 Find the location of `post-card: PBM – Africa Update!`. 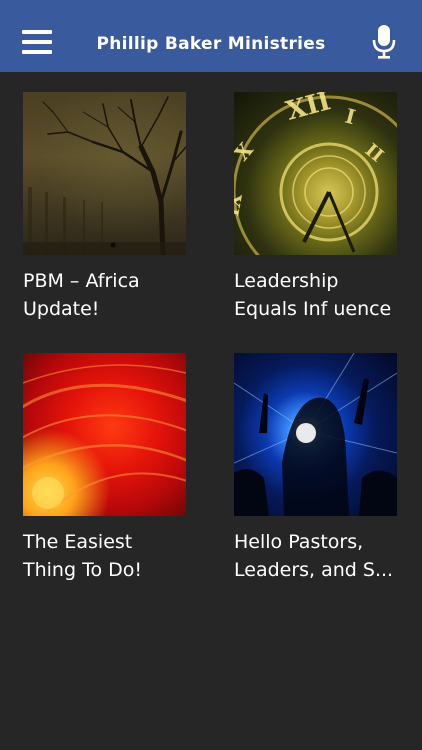

post-card: PBM – Africa Update! is located at coordinates (104, 207).